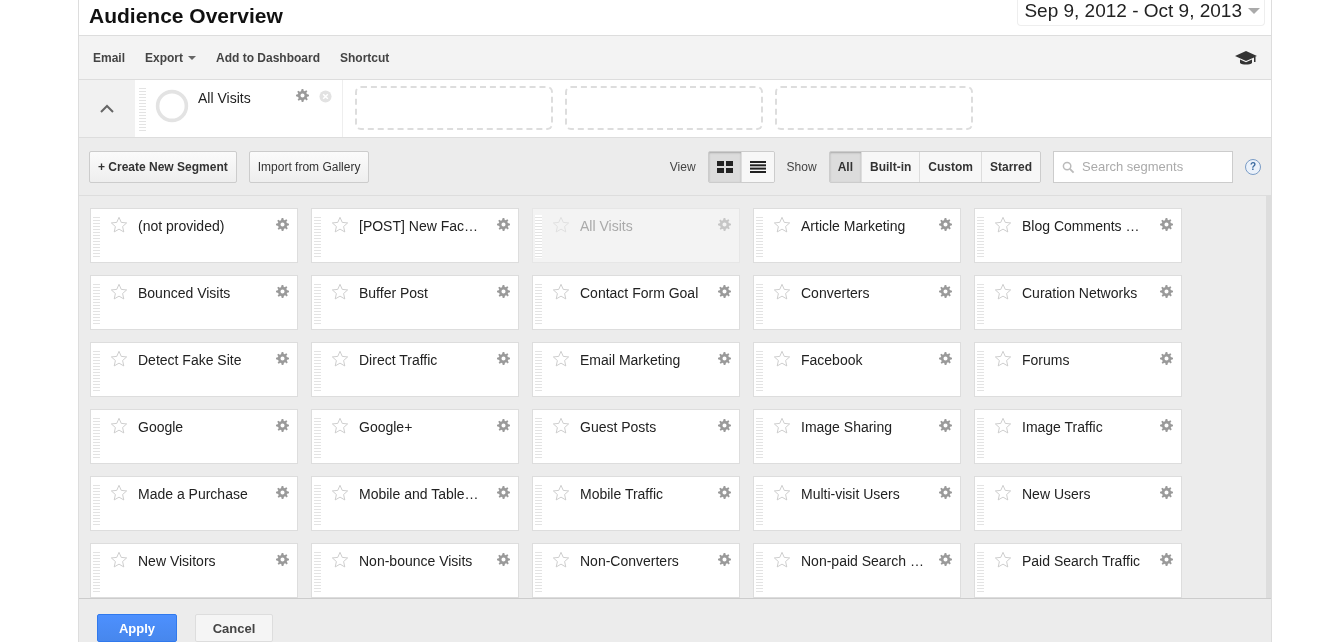 Image resolution: width=1322 pixels, height=642 pixels. I want to click on segment-card: Direct Traffic, so click(415, 369).